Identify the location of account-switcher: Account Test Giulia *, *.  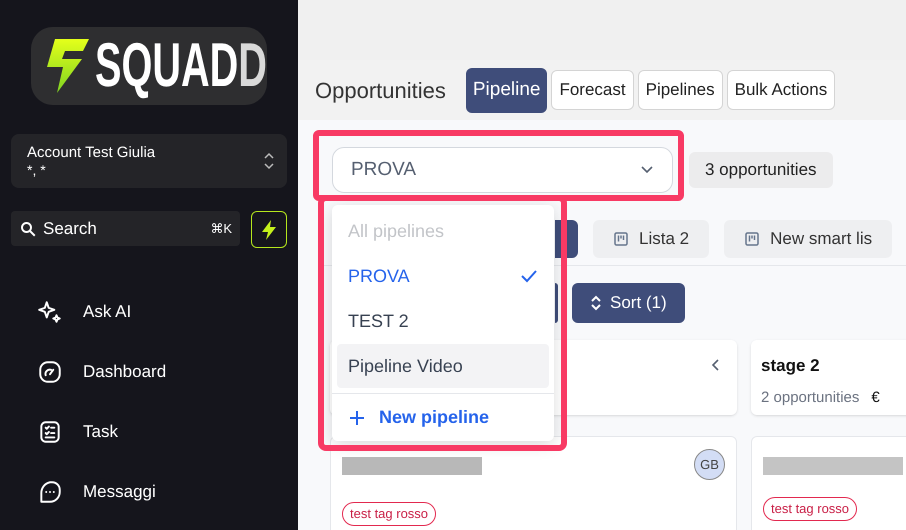
(149, 161).